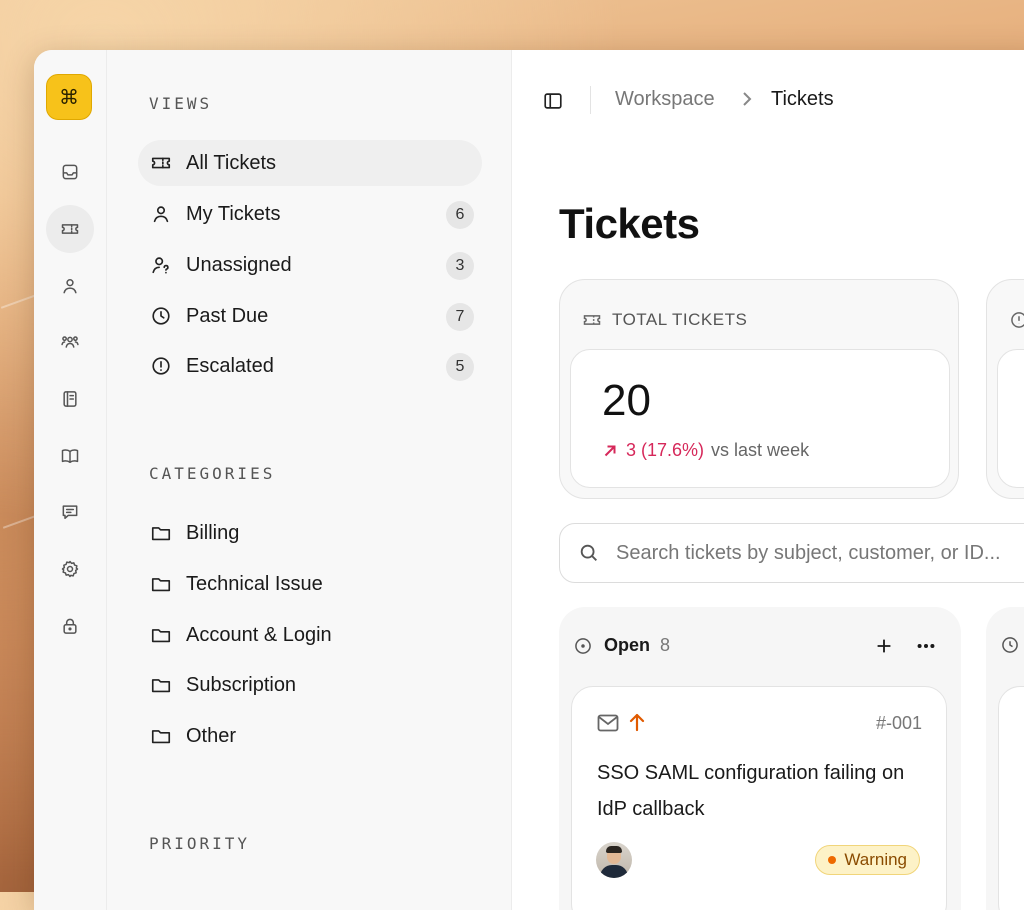 Image resolution: width=1024 pixels, height=910 pixels. Describe the element at coordinates (310, 316) in the screenshot. I see `sidebar-item-past-due: Past Due 7` at that location.